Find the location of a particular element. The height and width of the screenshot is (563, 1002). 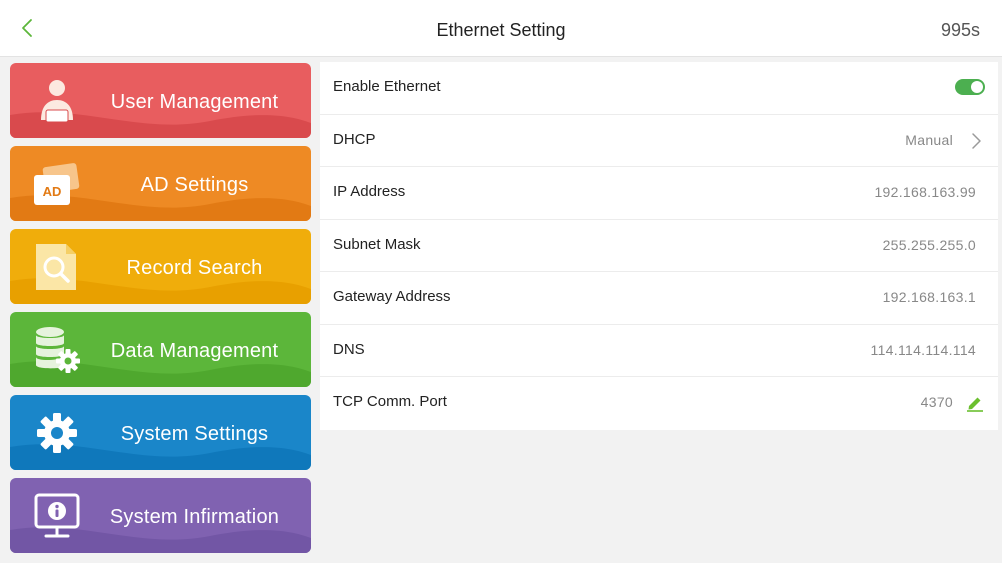

info-monitor-icon is located at coordinates (57, 515).